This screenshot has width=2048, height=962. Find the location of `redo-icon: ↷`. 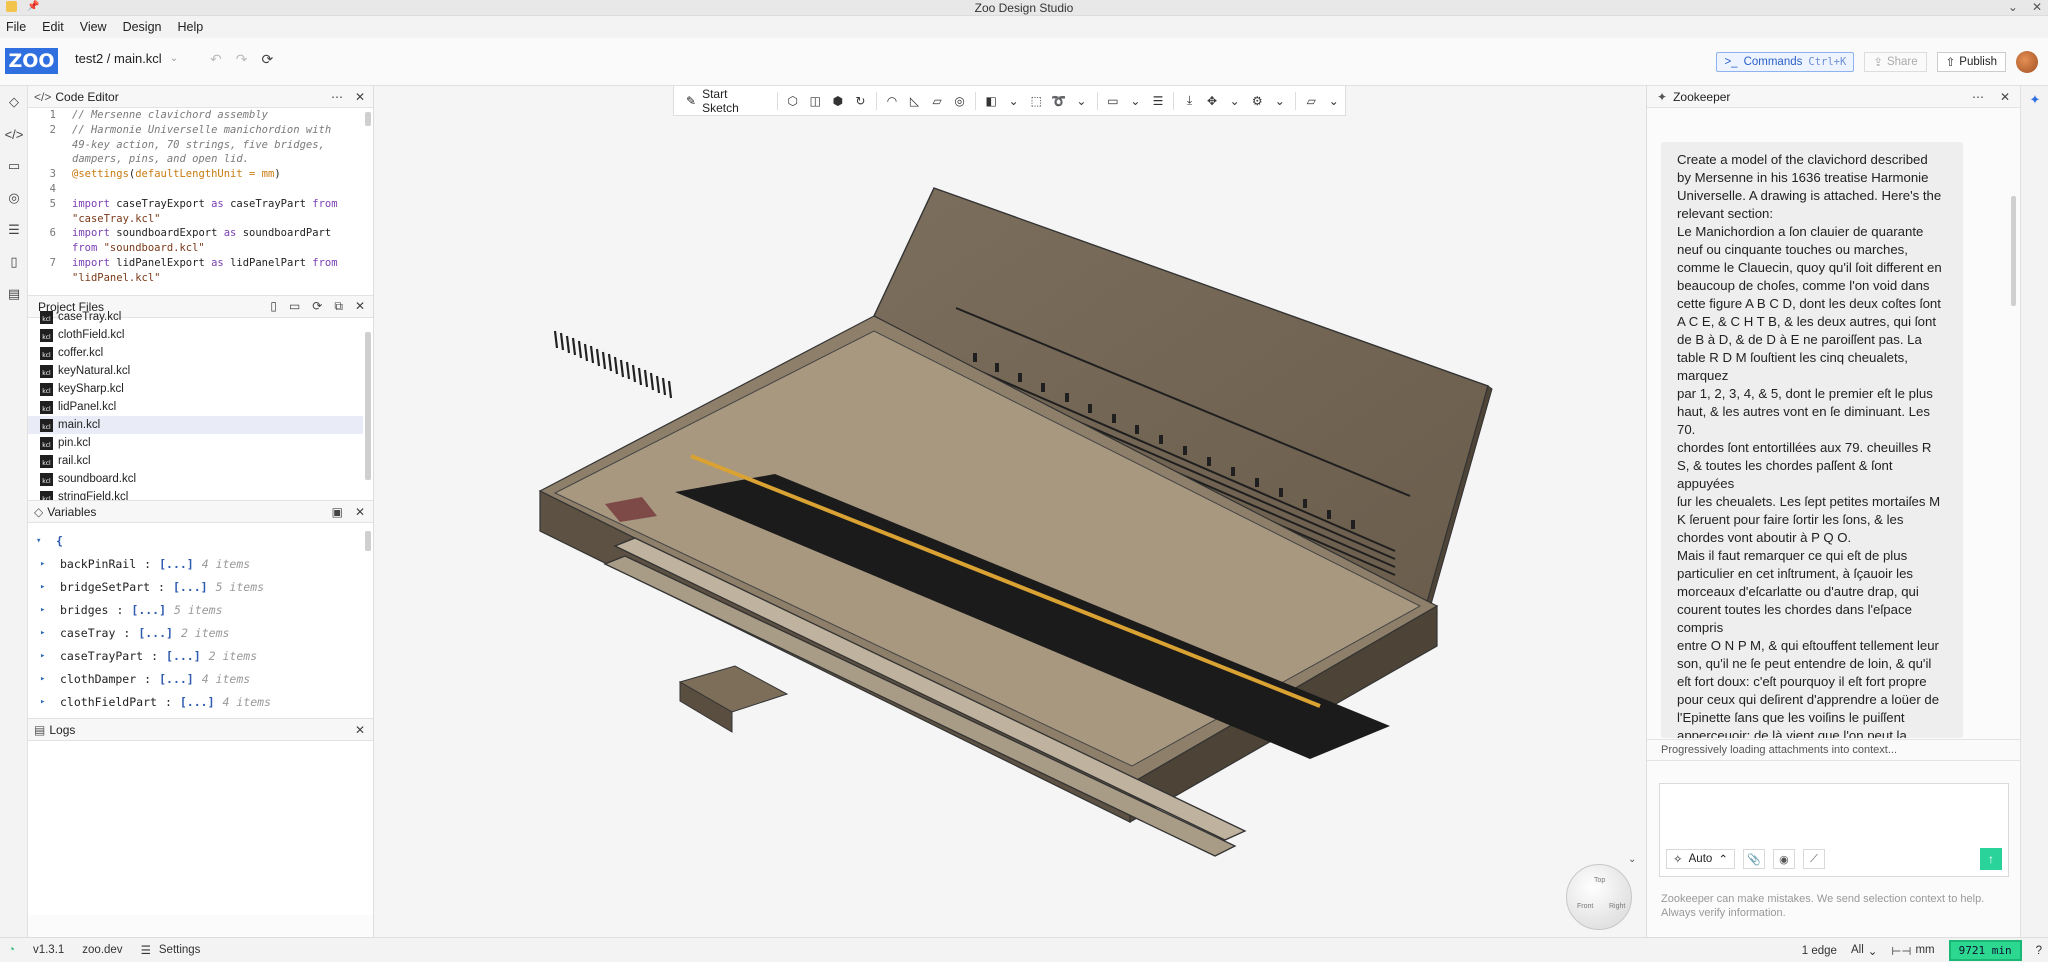

redo-icon: ↷ is located at coordinates (242, 59).